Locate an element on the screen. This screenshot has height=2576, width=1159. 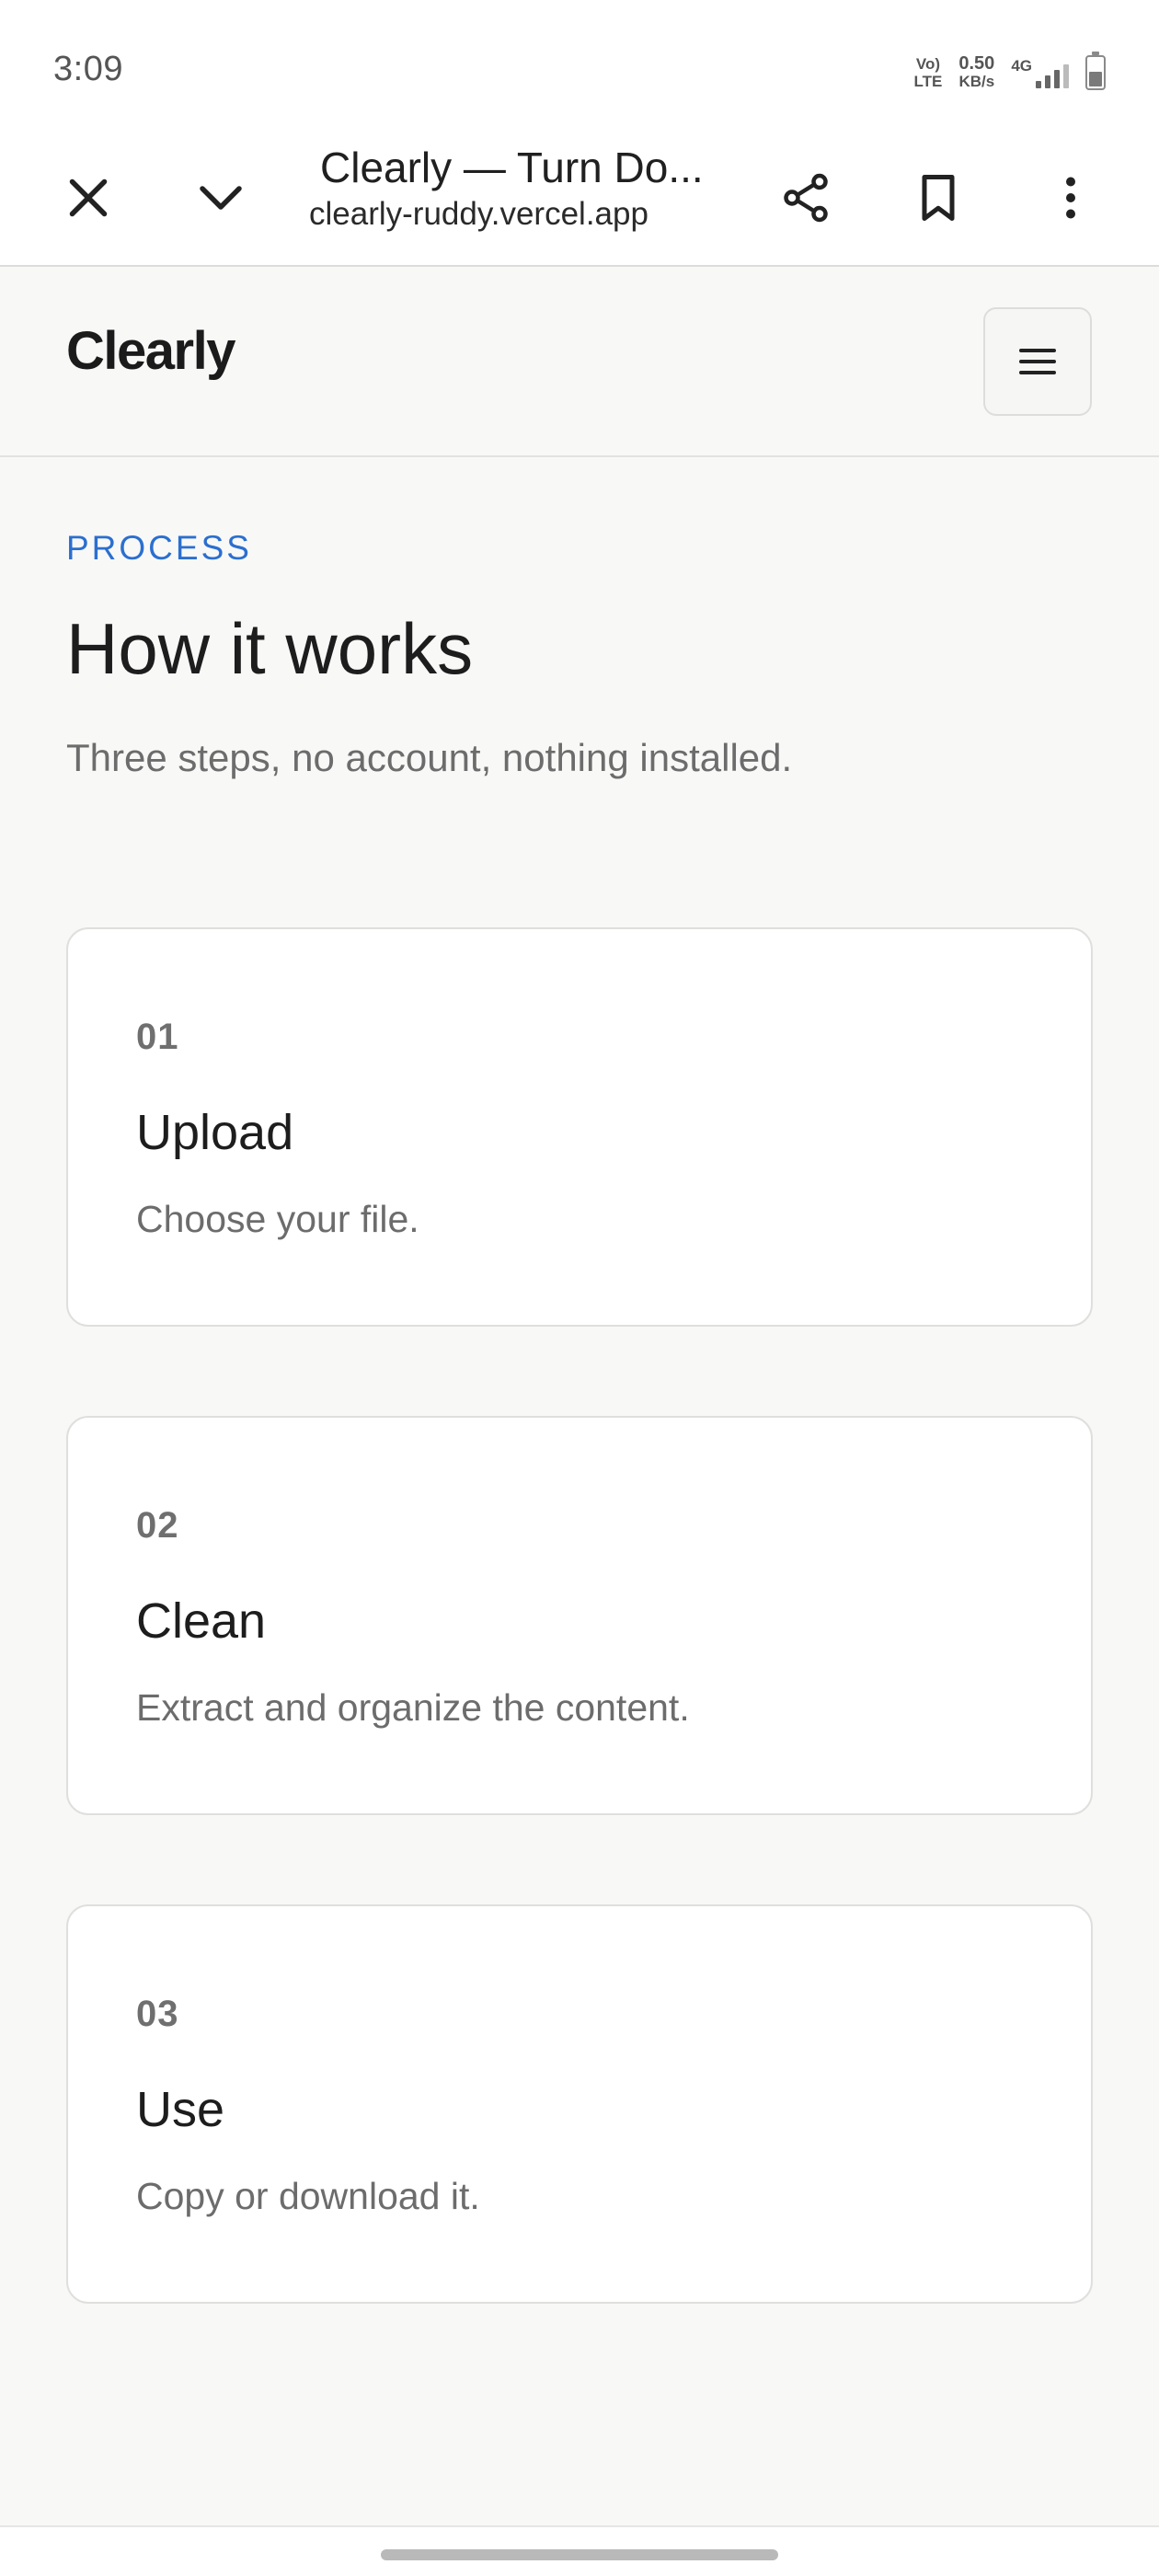
step-title: Upload is located at coordinates (215, 1132).